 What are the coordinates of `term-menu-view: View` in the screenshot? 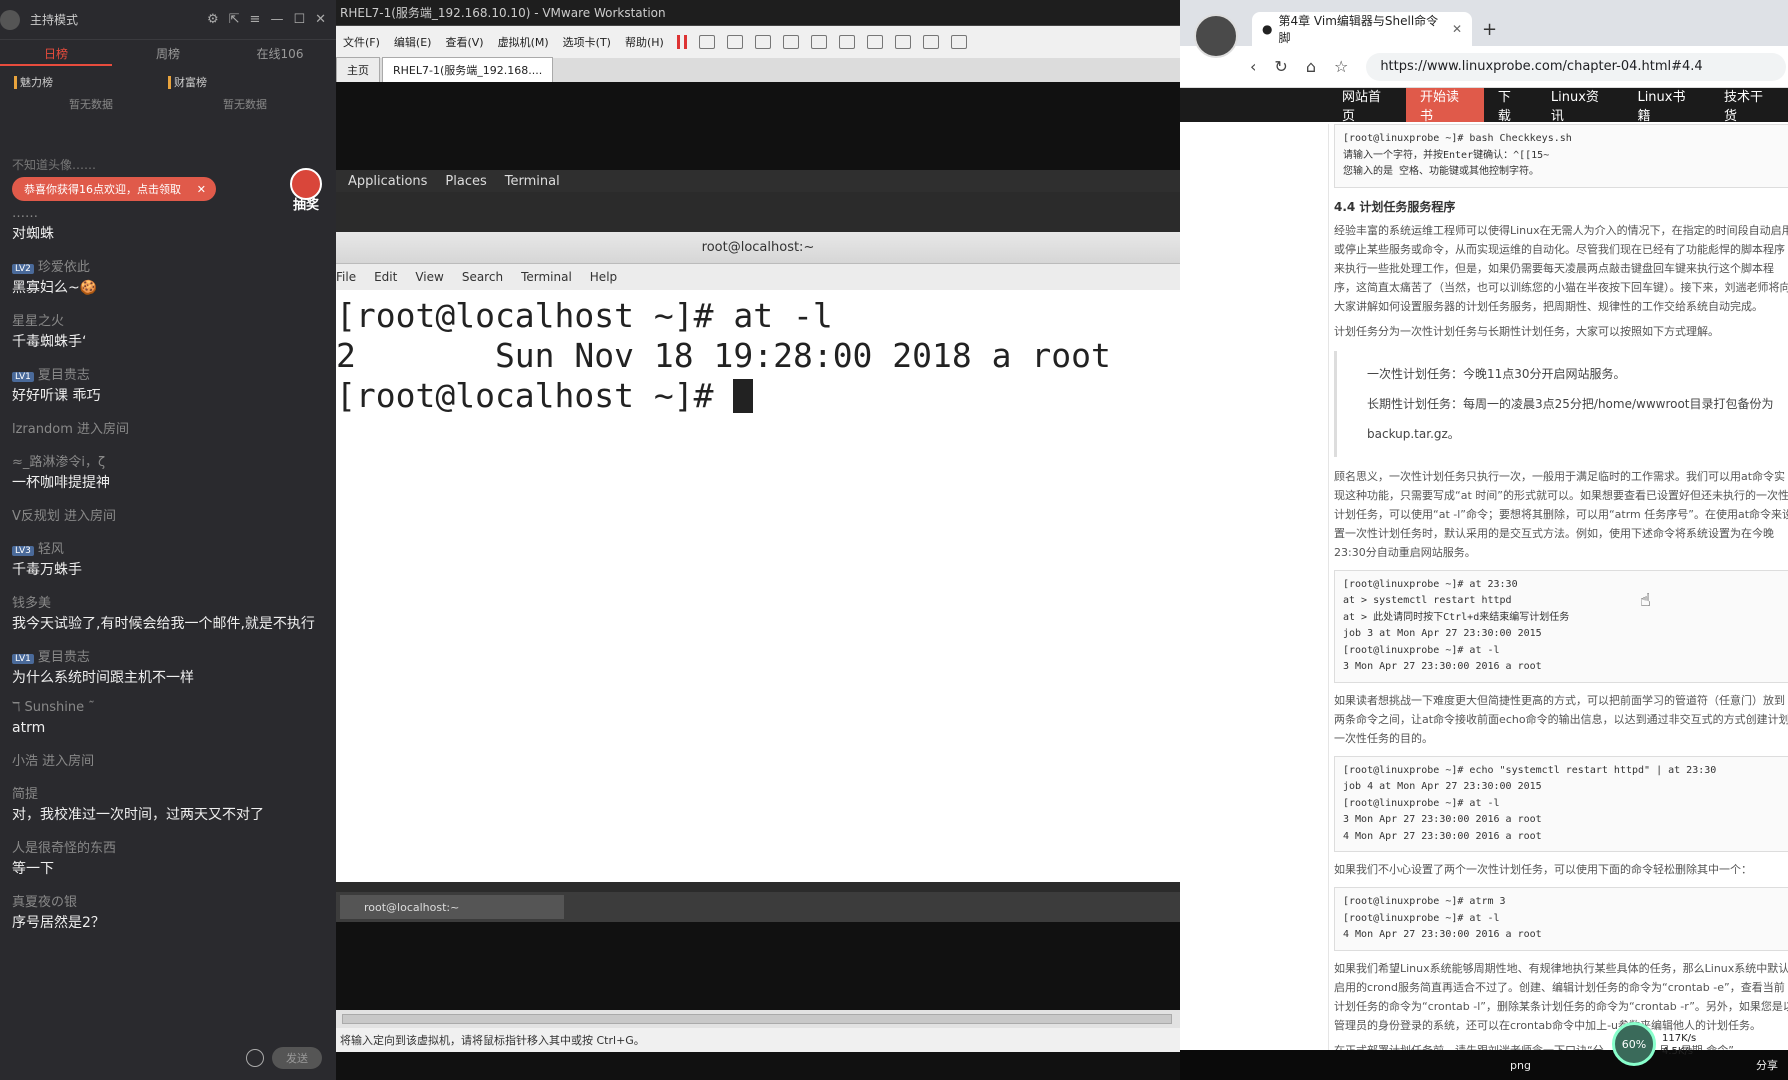 It's located at (429, 277).